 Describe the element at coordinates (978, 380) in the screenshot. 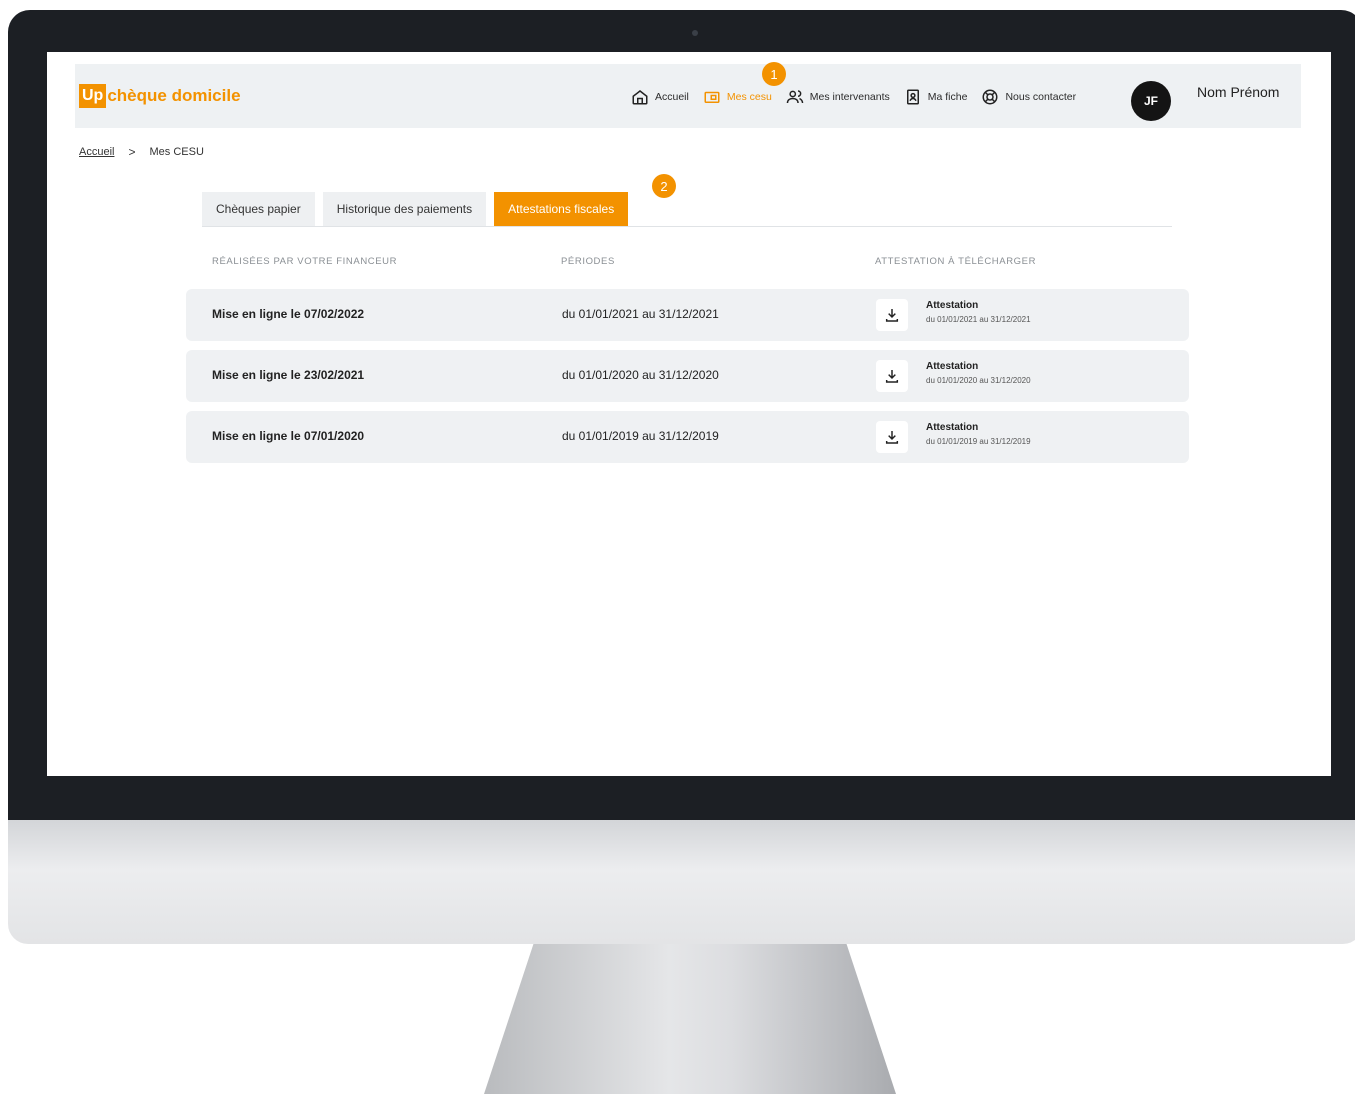

I see `attestation-period: du 01/01/2020 au 31/12/2020` at that location.